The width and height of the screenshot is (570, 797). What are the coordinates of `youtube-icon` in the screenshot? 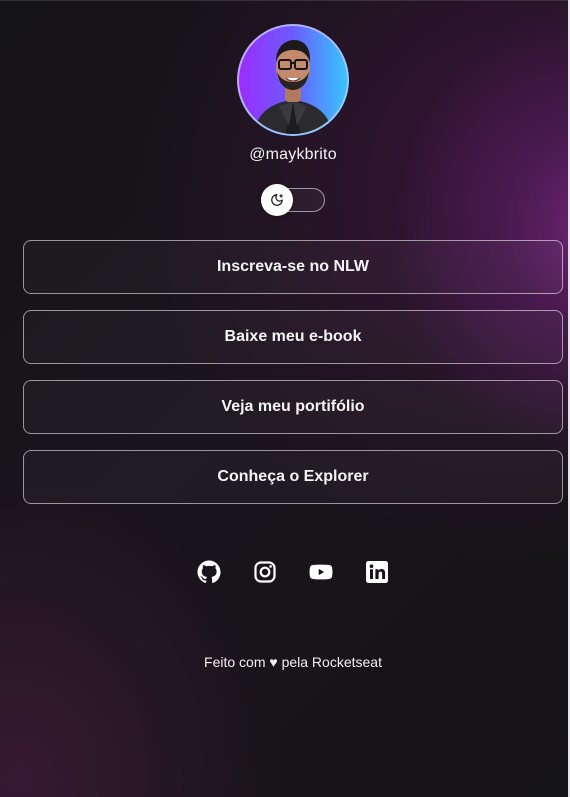 It's located at (321, 572).